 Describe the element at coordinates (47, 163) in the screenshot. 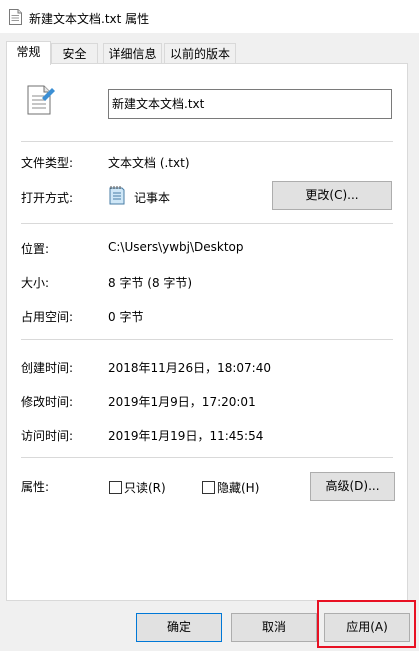

I see `file-type-label: 文件类型:` at that location.